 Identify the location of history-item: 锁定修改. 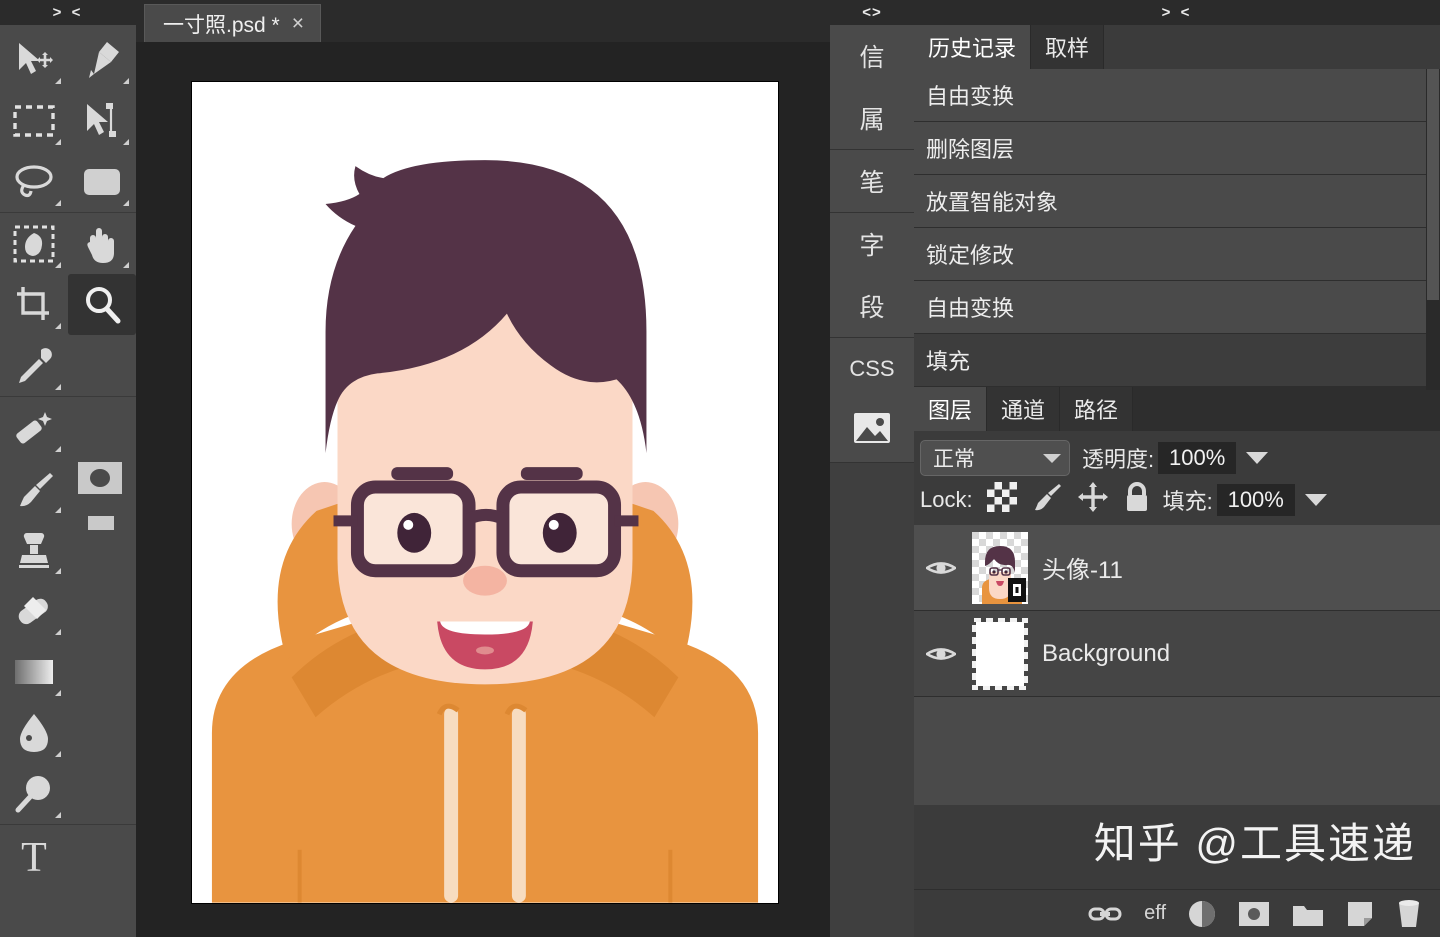
(1177, 254).